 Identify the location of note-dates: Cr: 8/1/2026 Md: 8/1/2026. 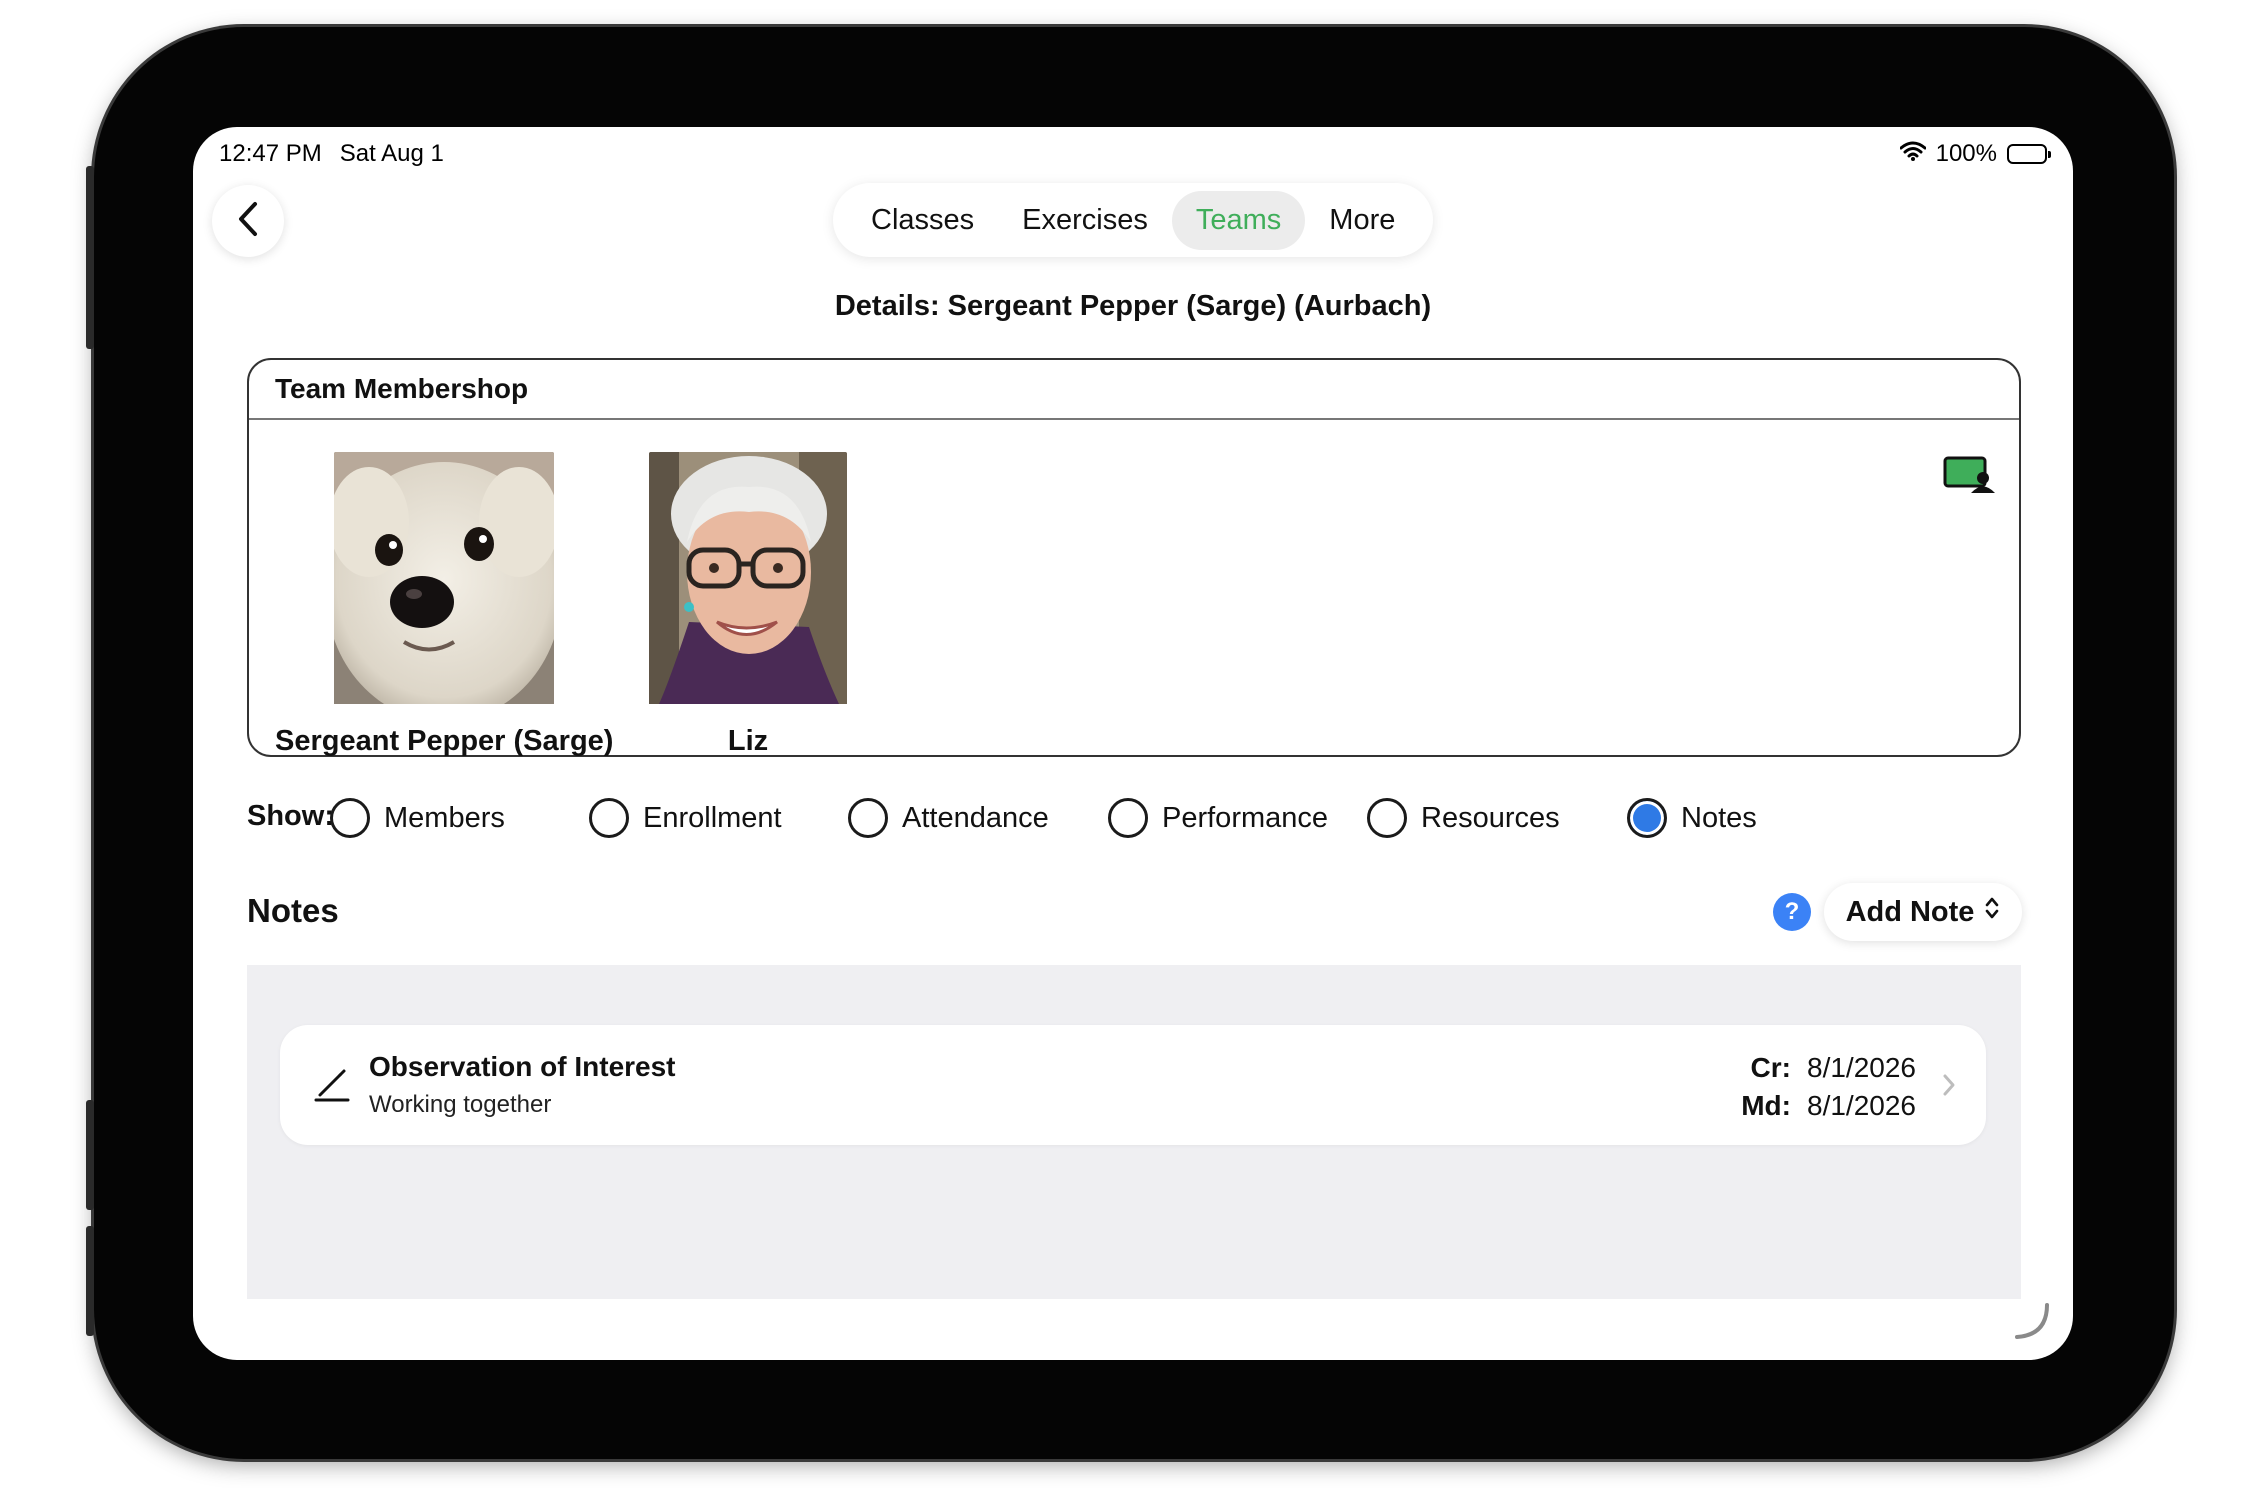
(1828, 1087).